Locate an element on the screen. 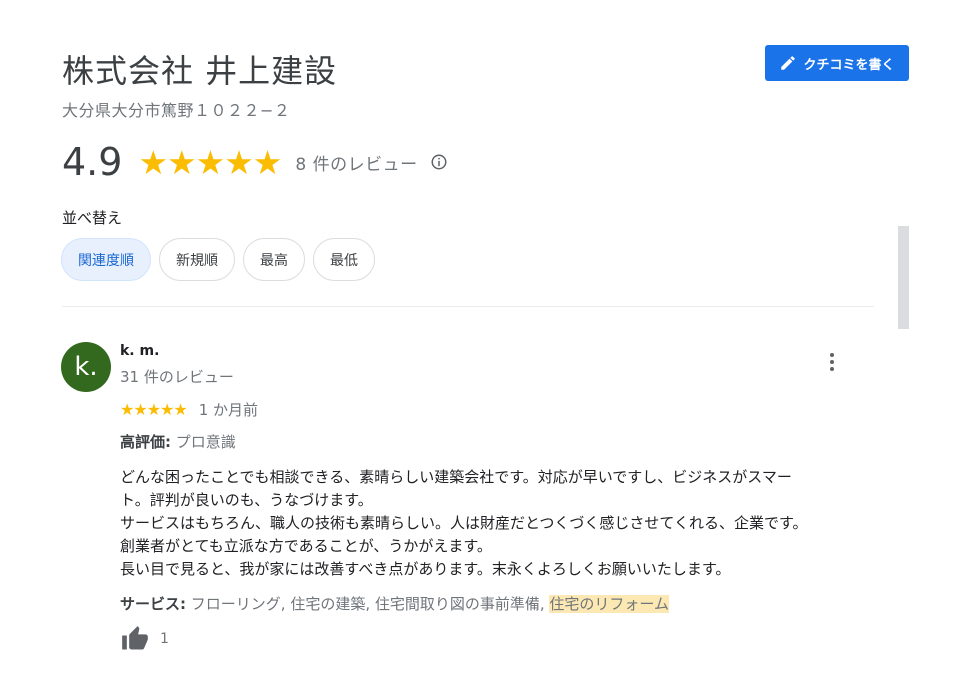  sort-label: 並べ替え is located at coordinates (92, 218).